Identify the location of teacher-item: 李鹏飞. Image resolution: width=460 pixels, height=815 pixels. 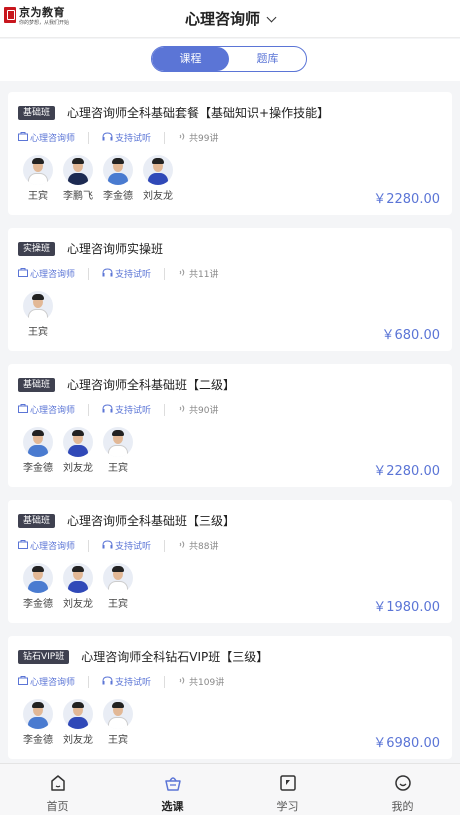
(78, 178).